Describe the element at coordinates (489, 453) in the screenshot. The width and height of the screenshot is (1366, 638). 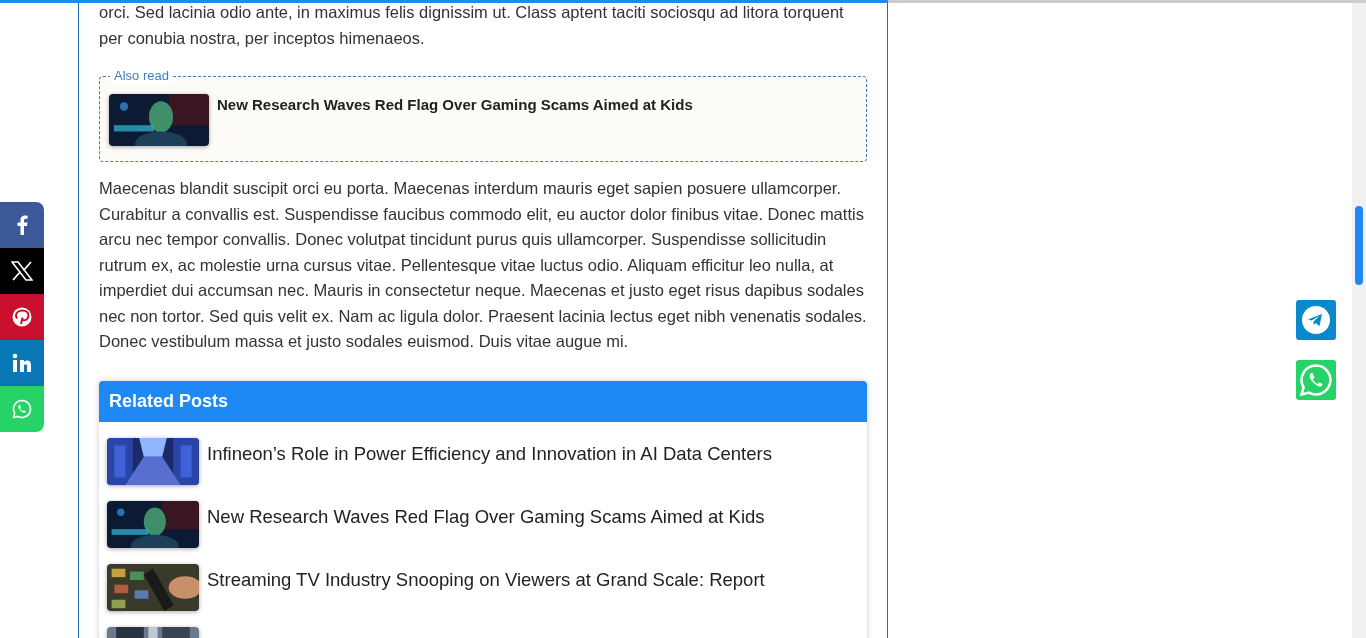
I see `related-post-link: Infineon’s Role in Power Efficiency and Innovation in AI Data Centers` at that location.